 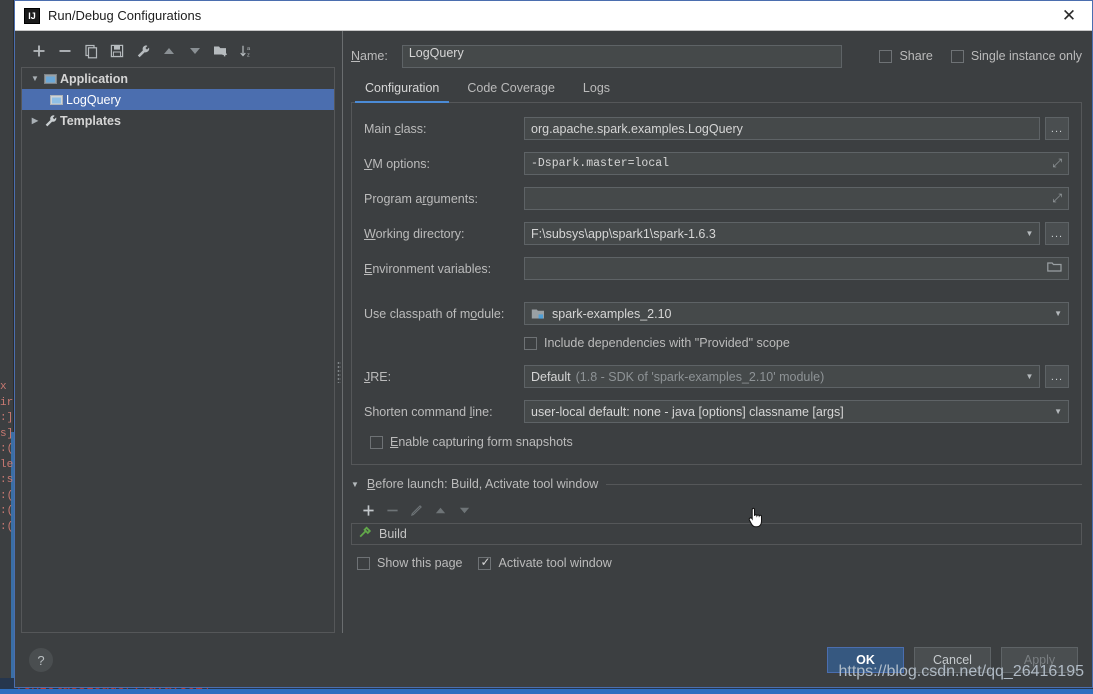 What do you see at coordinates (414, 233) in the screenshot?
I see `working-directory-label: Working directory:` at bounding box center [414, 233].